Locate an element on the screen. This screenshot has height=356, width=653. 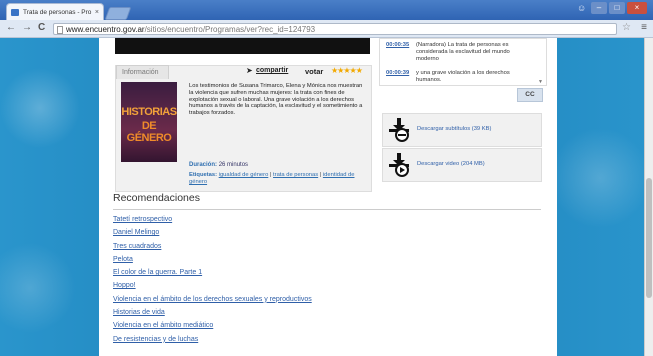
list-item: Tatetí retrospectivo is located at coordinates (212, 219).